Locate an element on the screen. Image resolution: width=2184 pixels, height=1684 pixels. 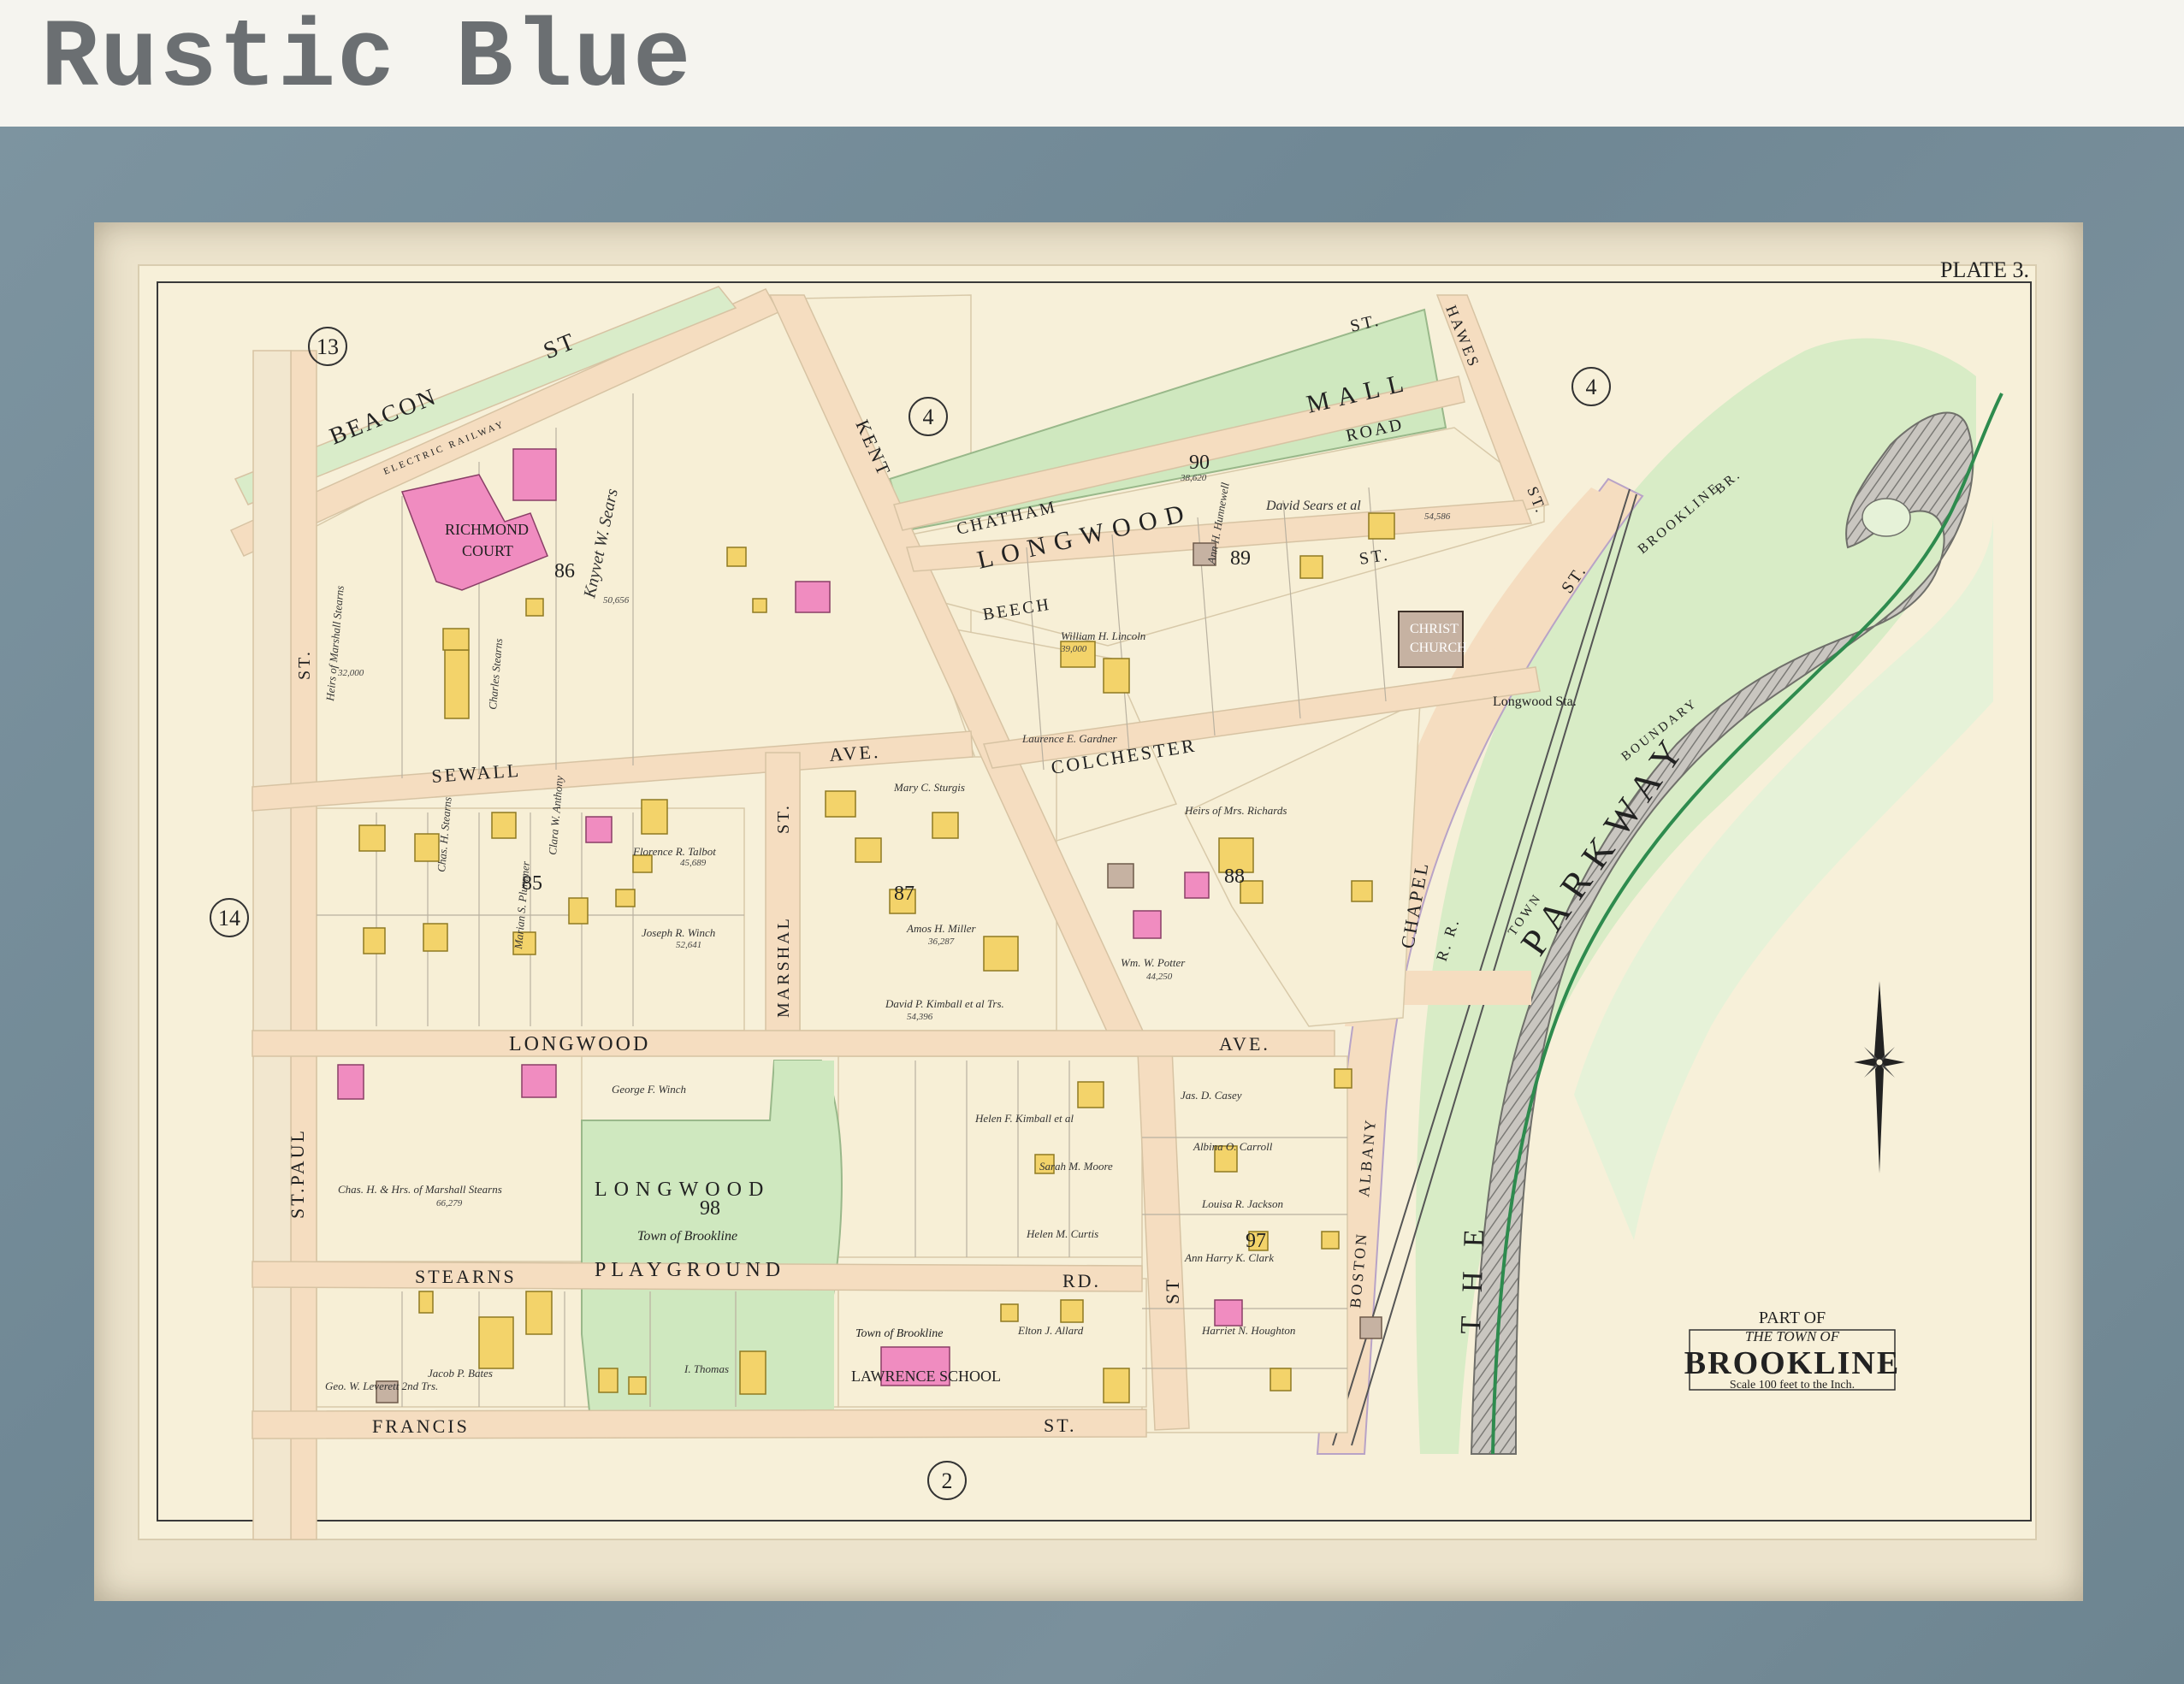
label-the: T H E is located at coordinates (1473, 1277).